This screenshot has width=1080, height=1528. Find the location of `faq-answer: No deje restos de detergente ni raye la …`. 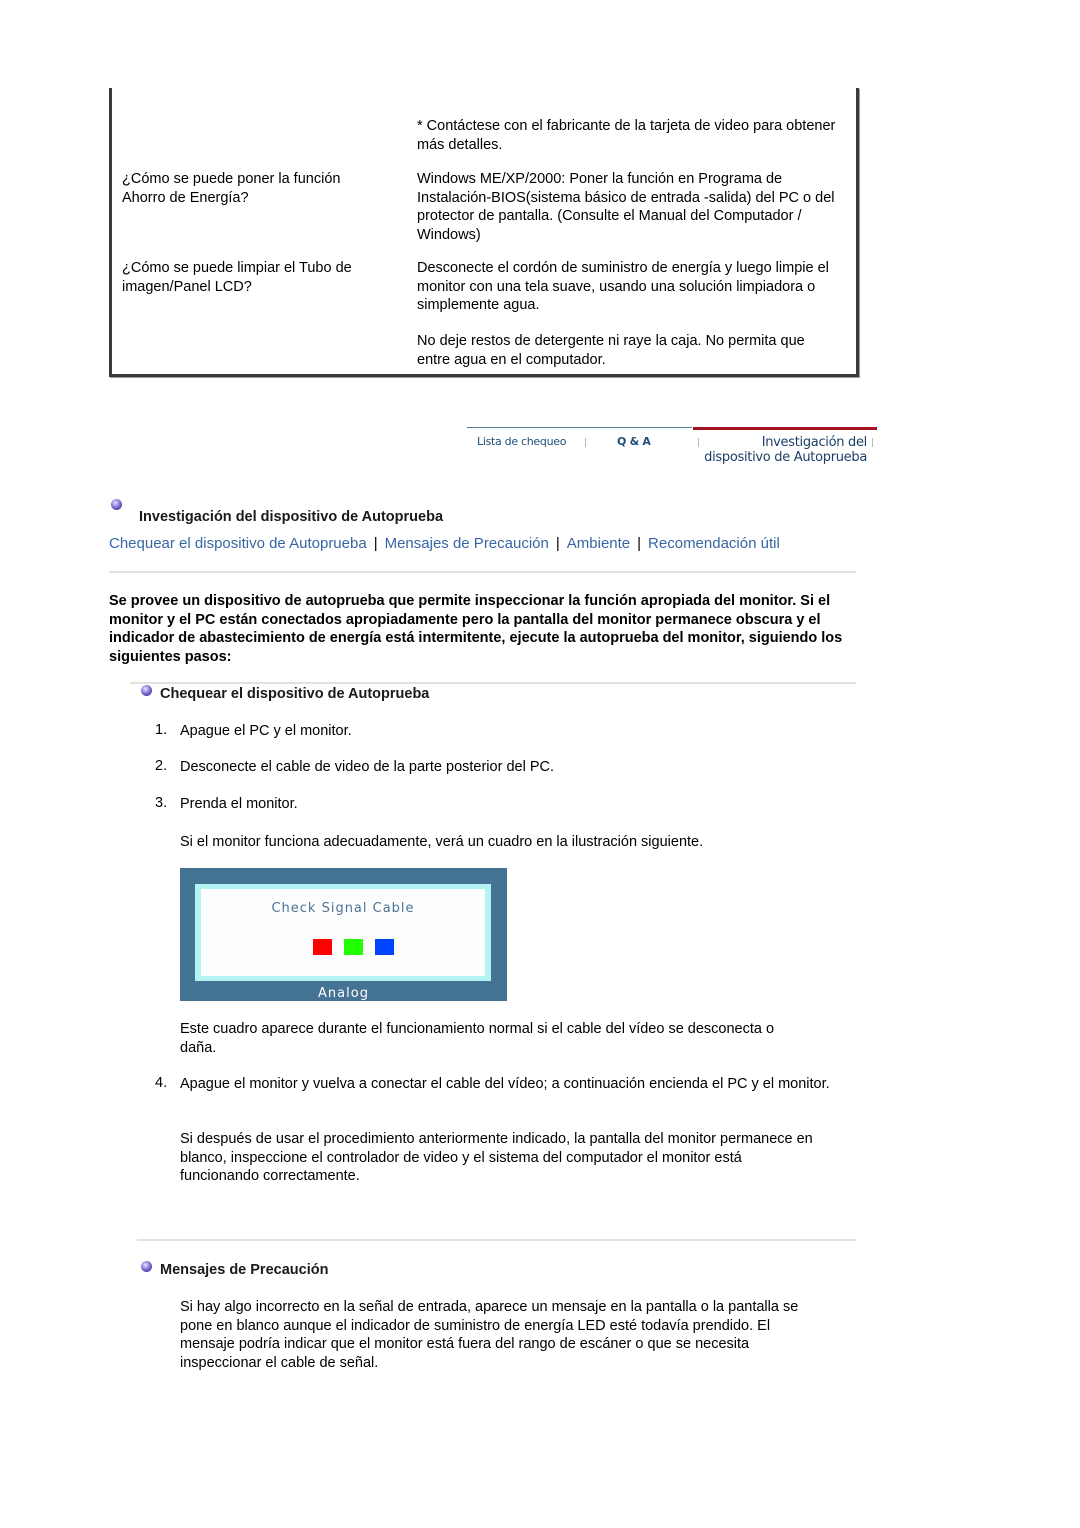

faq-answer: No deje restos de detergente ni raye la … is located at coordinates (611, 350).